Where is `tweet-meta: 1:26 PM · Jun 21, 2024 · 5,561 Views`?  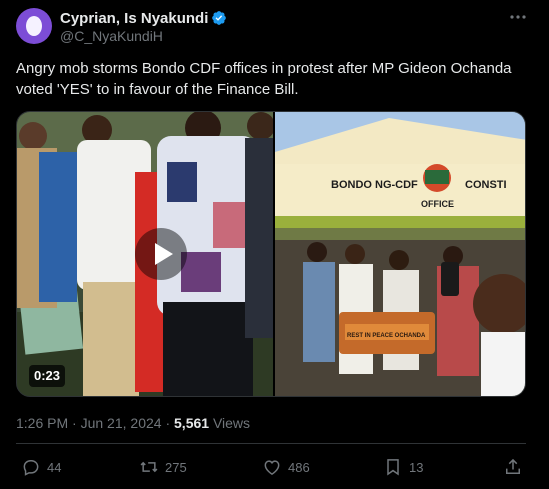
tweet-meta: 1:26 PM · Jun 21, 2024 · 5,561 Views is located at coordinates (133, 423).